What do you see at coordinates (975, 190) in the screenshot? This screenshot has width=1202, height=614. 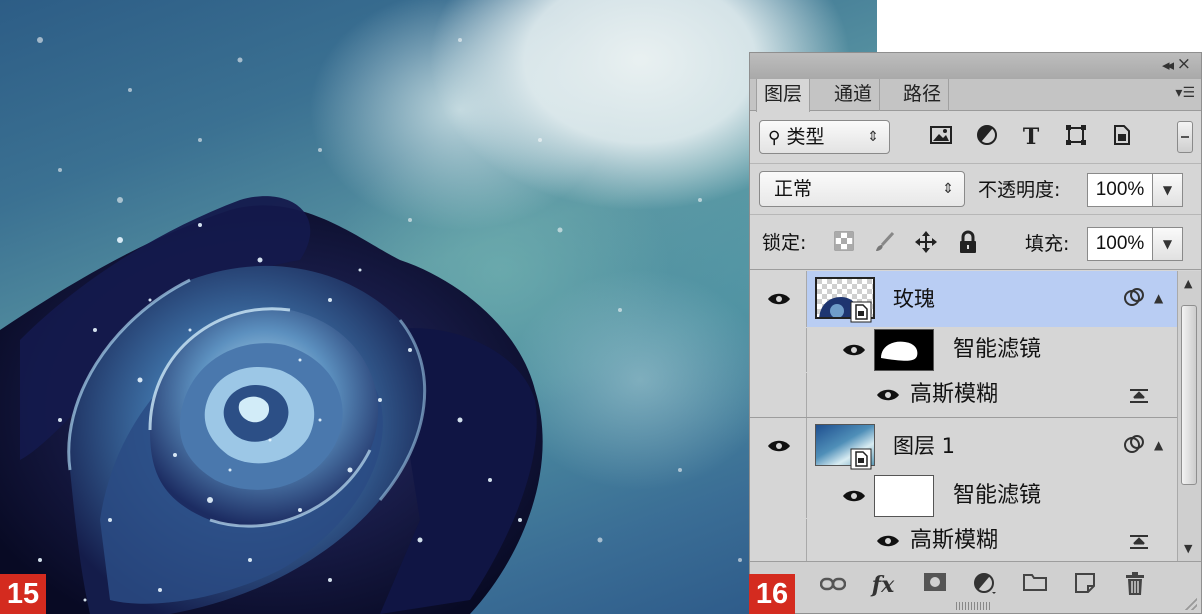 I see `blend-row: 正常 ⇕ 不透明度: 100% ▼` at bounding box center [975, 190].